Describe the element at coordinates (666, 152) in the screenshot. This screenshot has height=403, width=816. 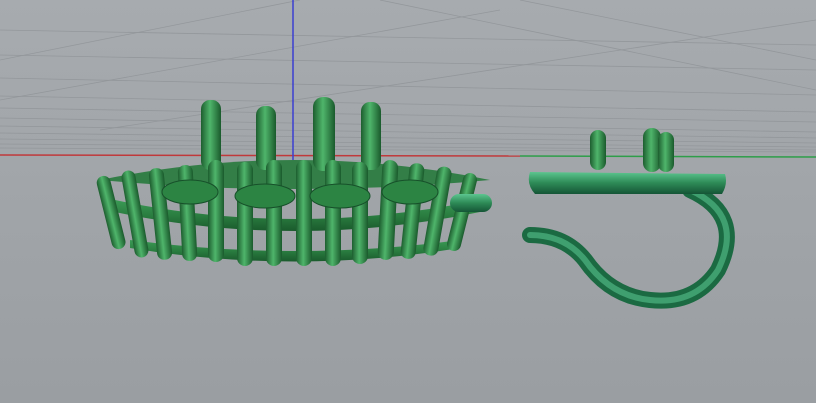
I see `hook-pin-right` at that location.